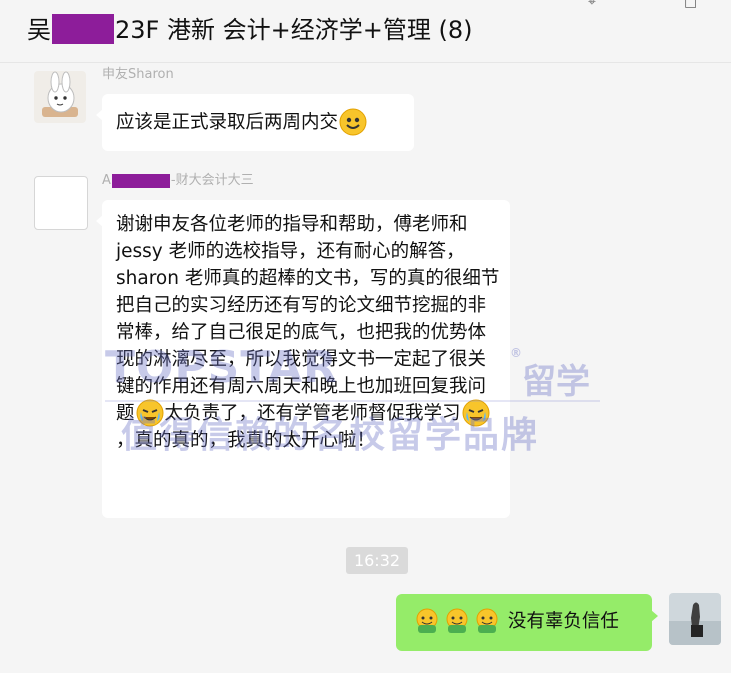 The height and width of the screenshot is (673, 731). What do you see at coordinates (106, 180) in the screenshot?
I see `sender-prefix: A` at bounding box center [106, 180].